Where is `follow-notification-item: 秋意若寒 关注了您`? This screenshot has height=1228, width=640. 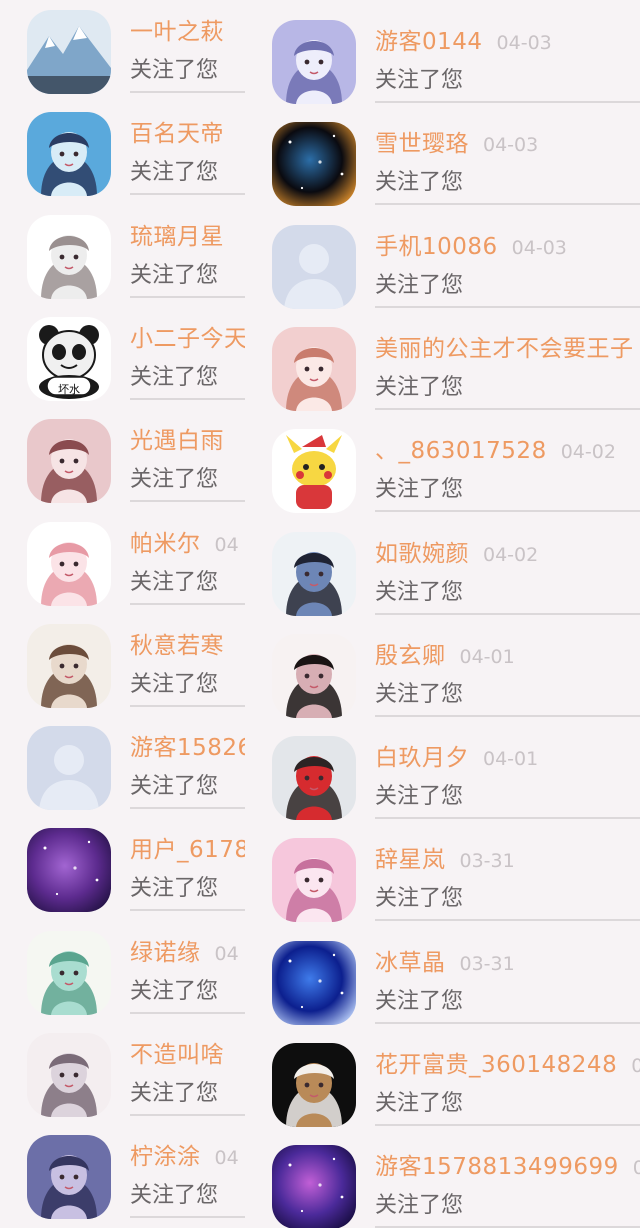 follow-notification-item: 秋意若寒 关注了您 is located at coordinates (122, 665).